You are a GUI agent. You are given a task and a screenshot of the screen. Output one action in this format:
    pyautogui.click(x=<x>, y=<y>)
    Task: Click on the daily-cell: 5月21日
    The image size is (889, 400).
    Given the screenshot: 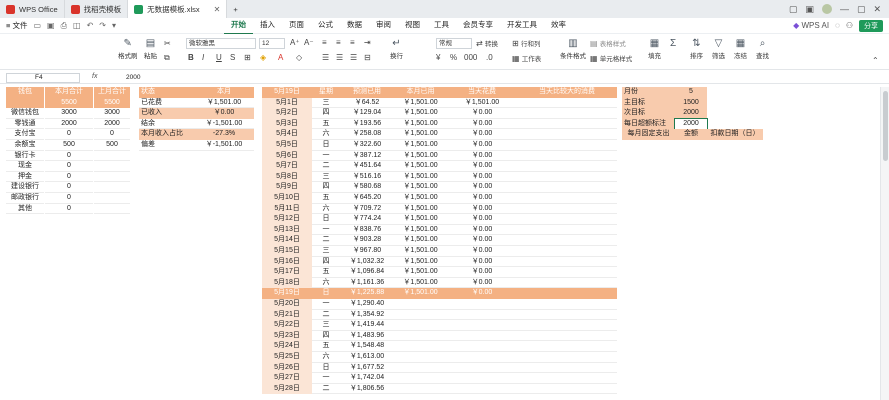 What is the action you would take?
    pyautogui.click(x=287, y=315)
    